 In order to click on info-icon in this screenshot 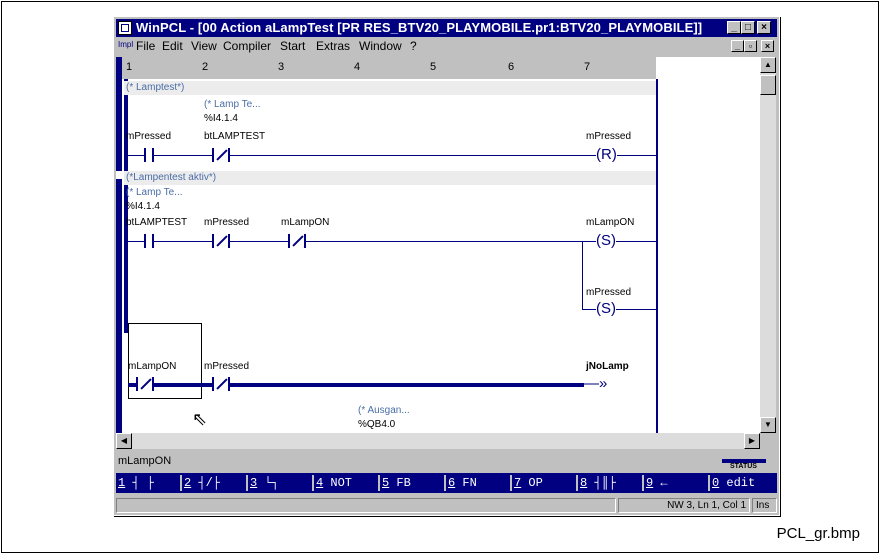, I will do `click(119, 175)`.